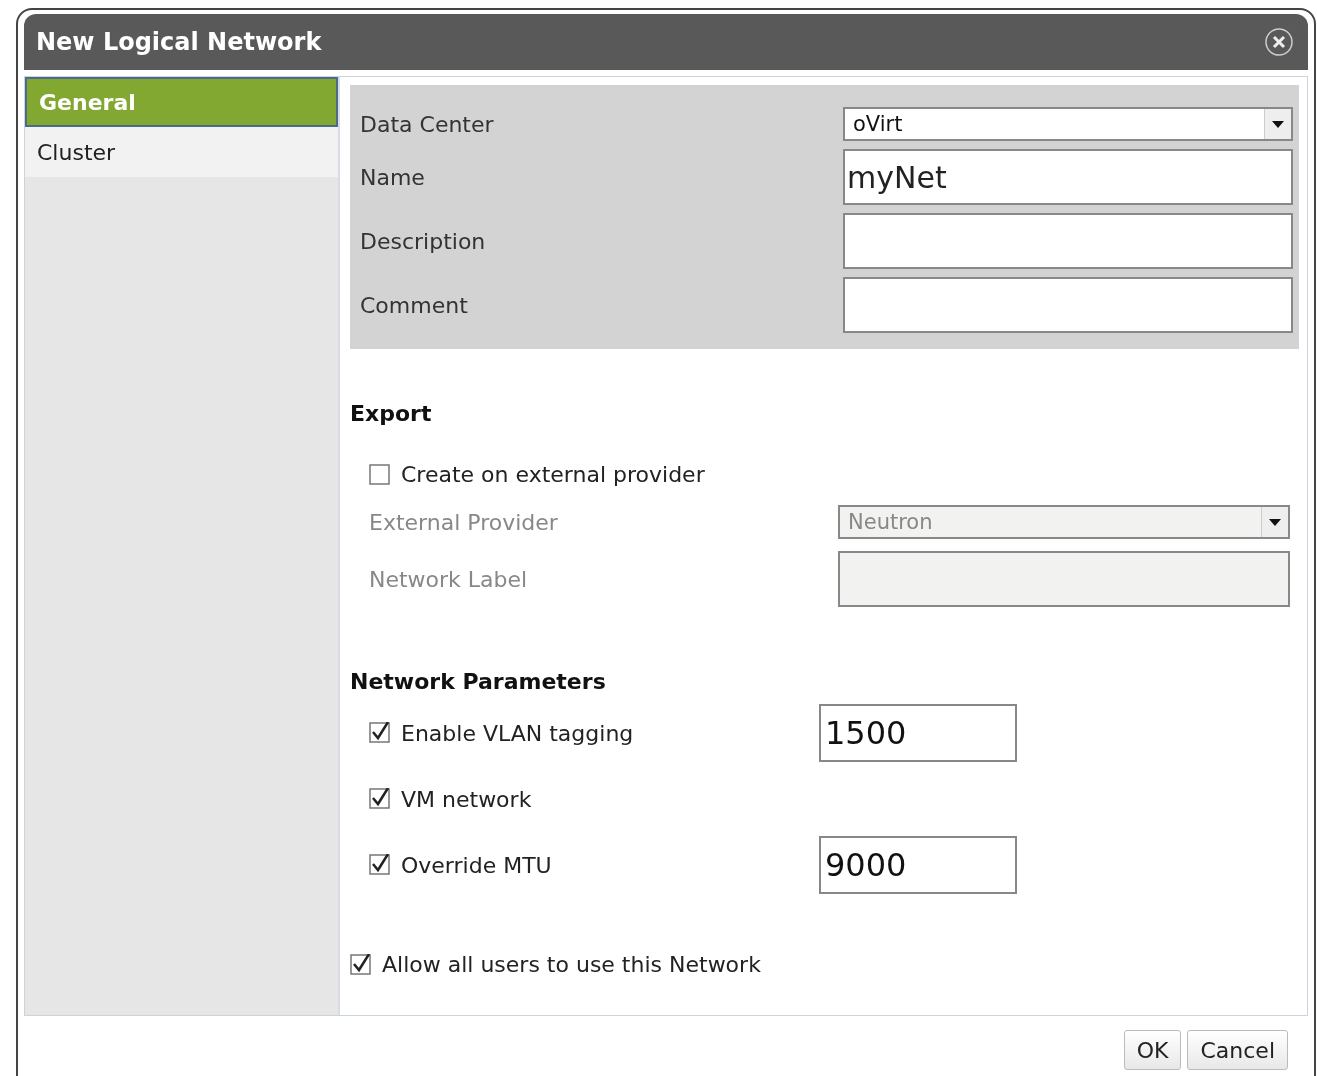  I want to click on checkbox-label: Create on external provider, so click(553, 474).